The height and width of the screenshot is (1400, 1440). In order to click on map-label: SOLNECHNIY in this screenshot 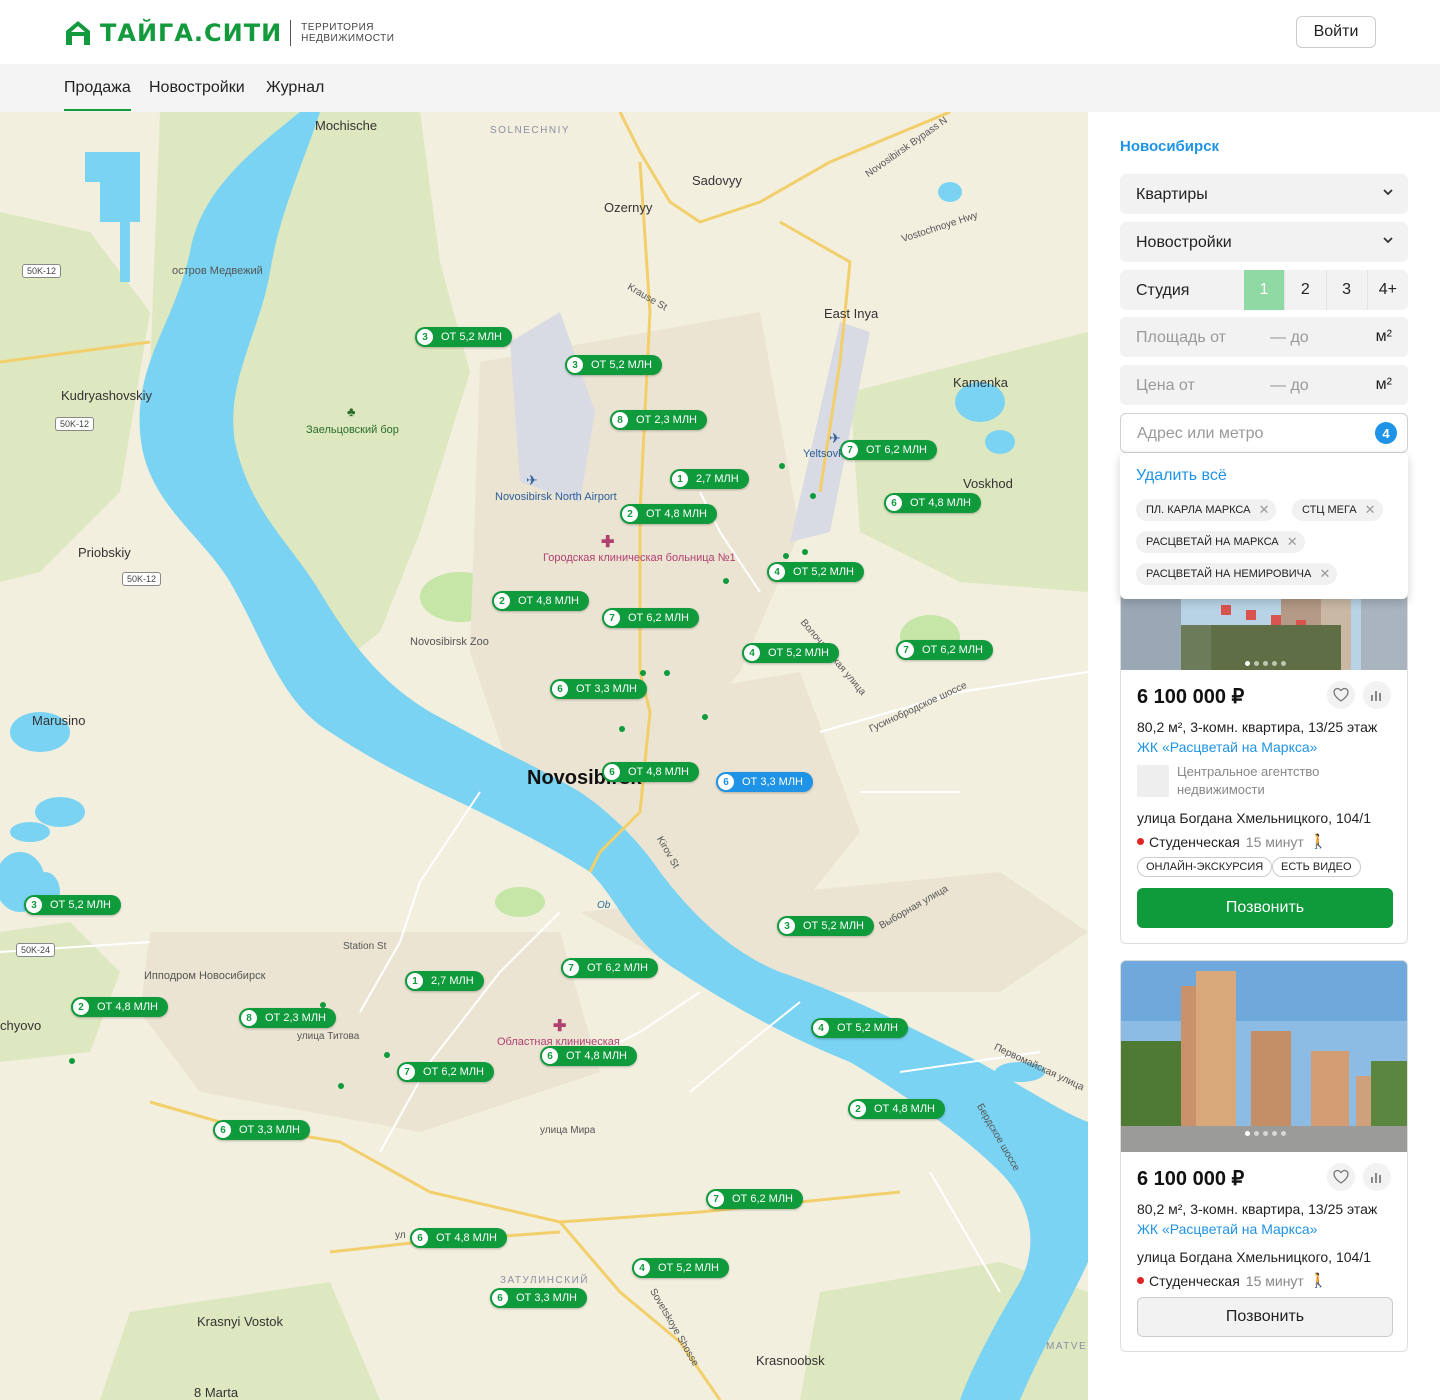, I will do `click(530, 130)`.